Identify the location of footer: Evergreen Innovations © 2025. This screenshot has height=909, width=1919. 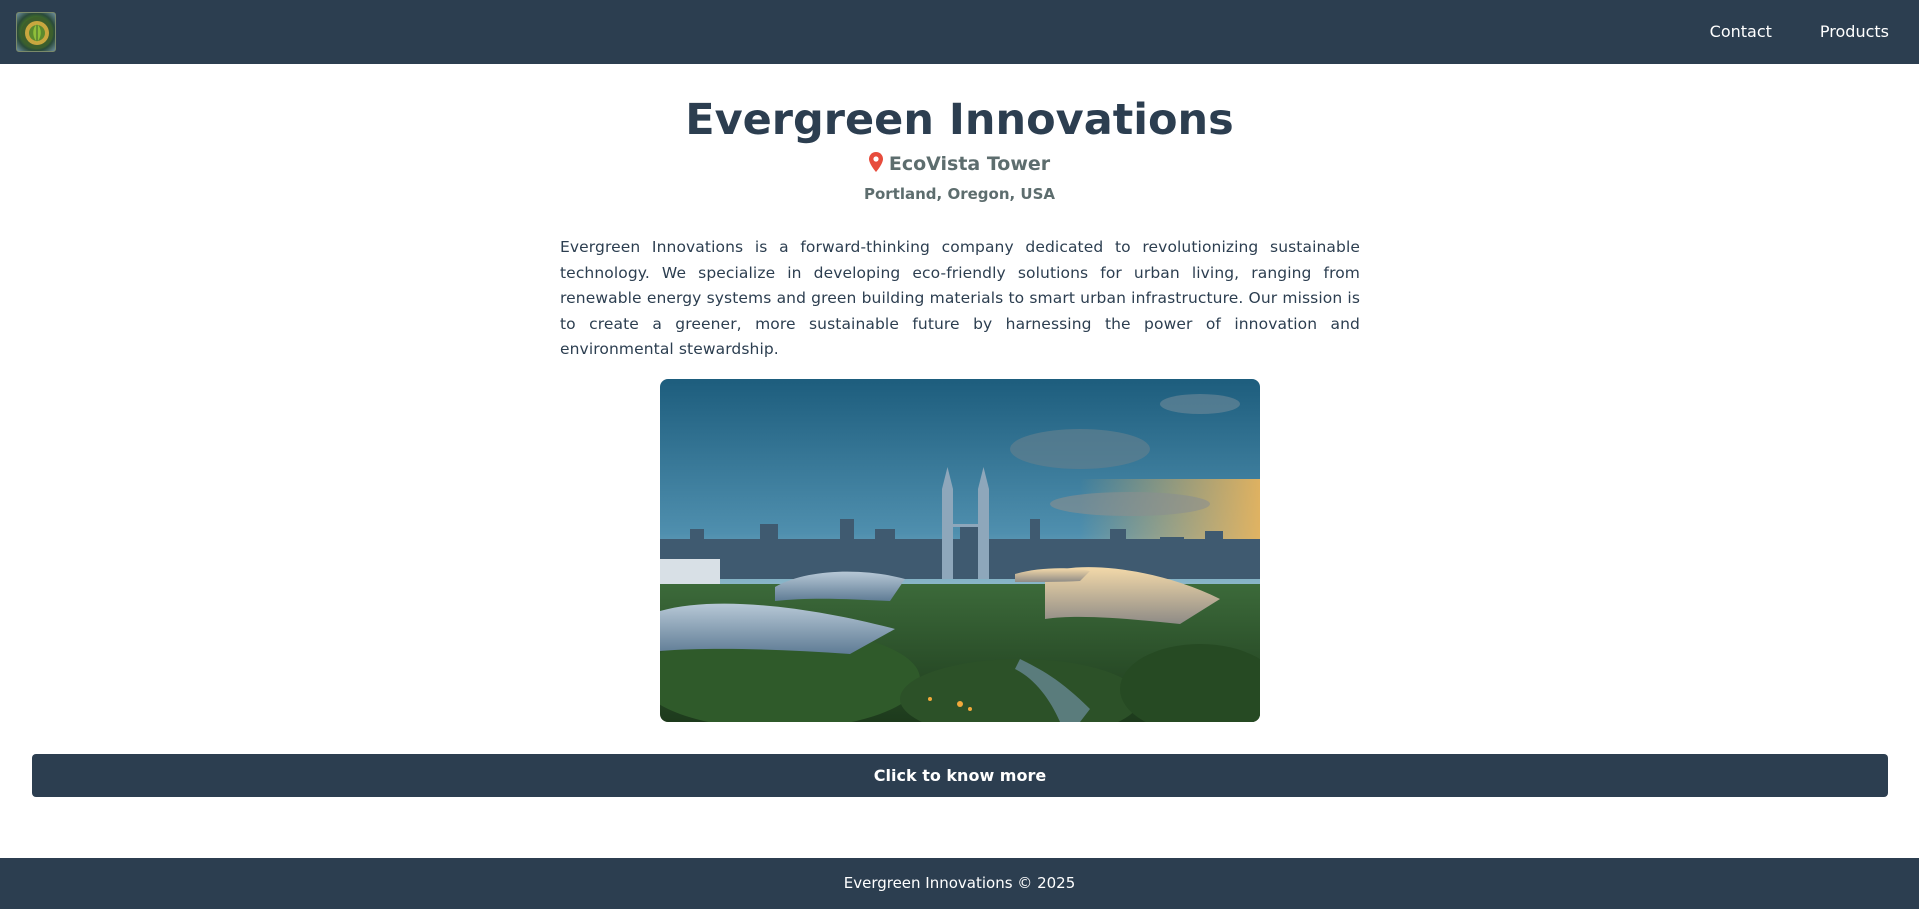
(959, 883).